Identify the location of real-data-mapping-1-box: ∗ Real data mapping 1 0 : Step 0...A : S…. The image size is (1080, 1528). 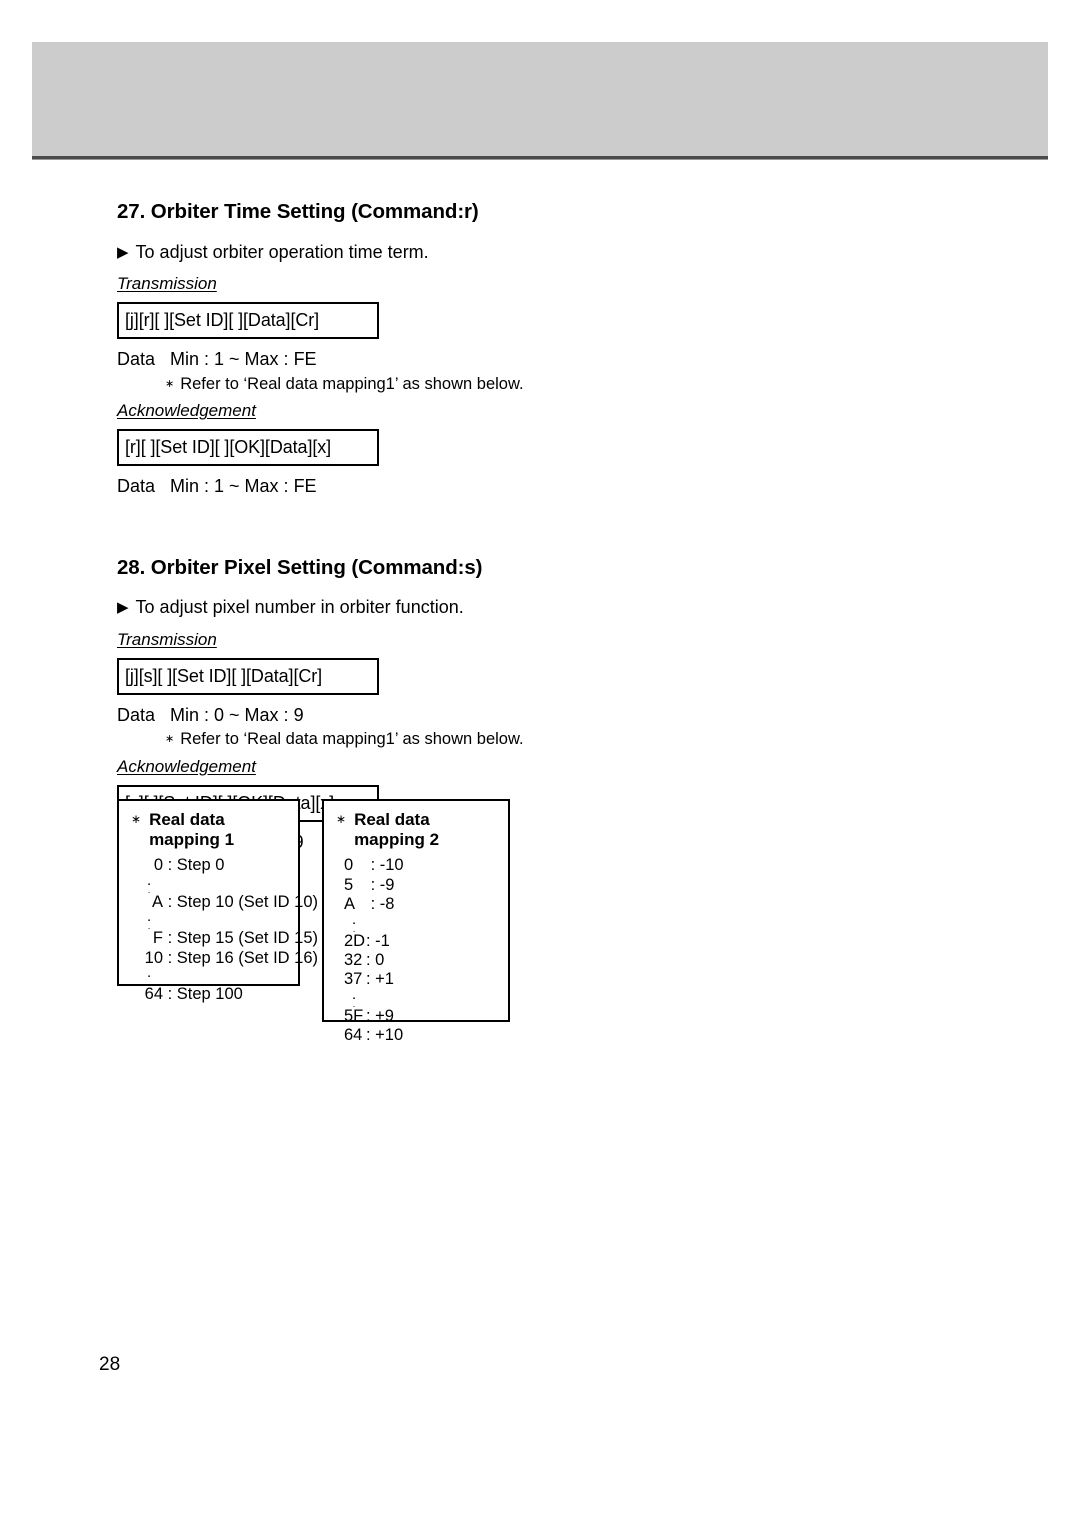
(217, 901).